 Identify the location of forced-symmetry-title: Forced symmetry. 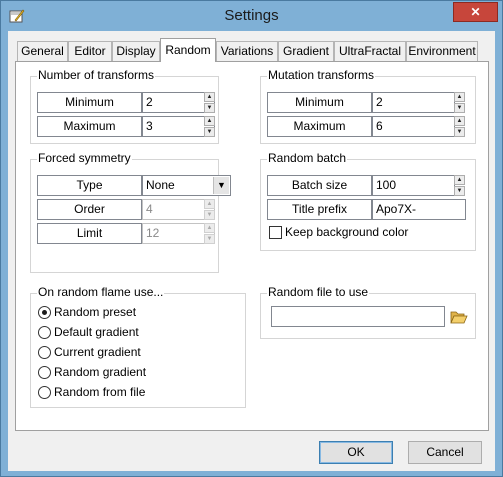
(84, 158).